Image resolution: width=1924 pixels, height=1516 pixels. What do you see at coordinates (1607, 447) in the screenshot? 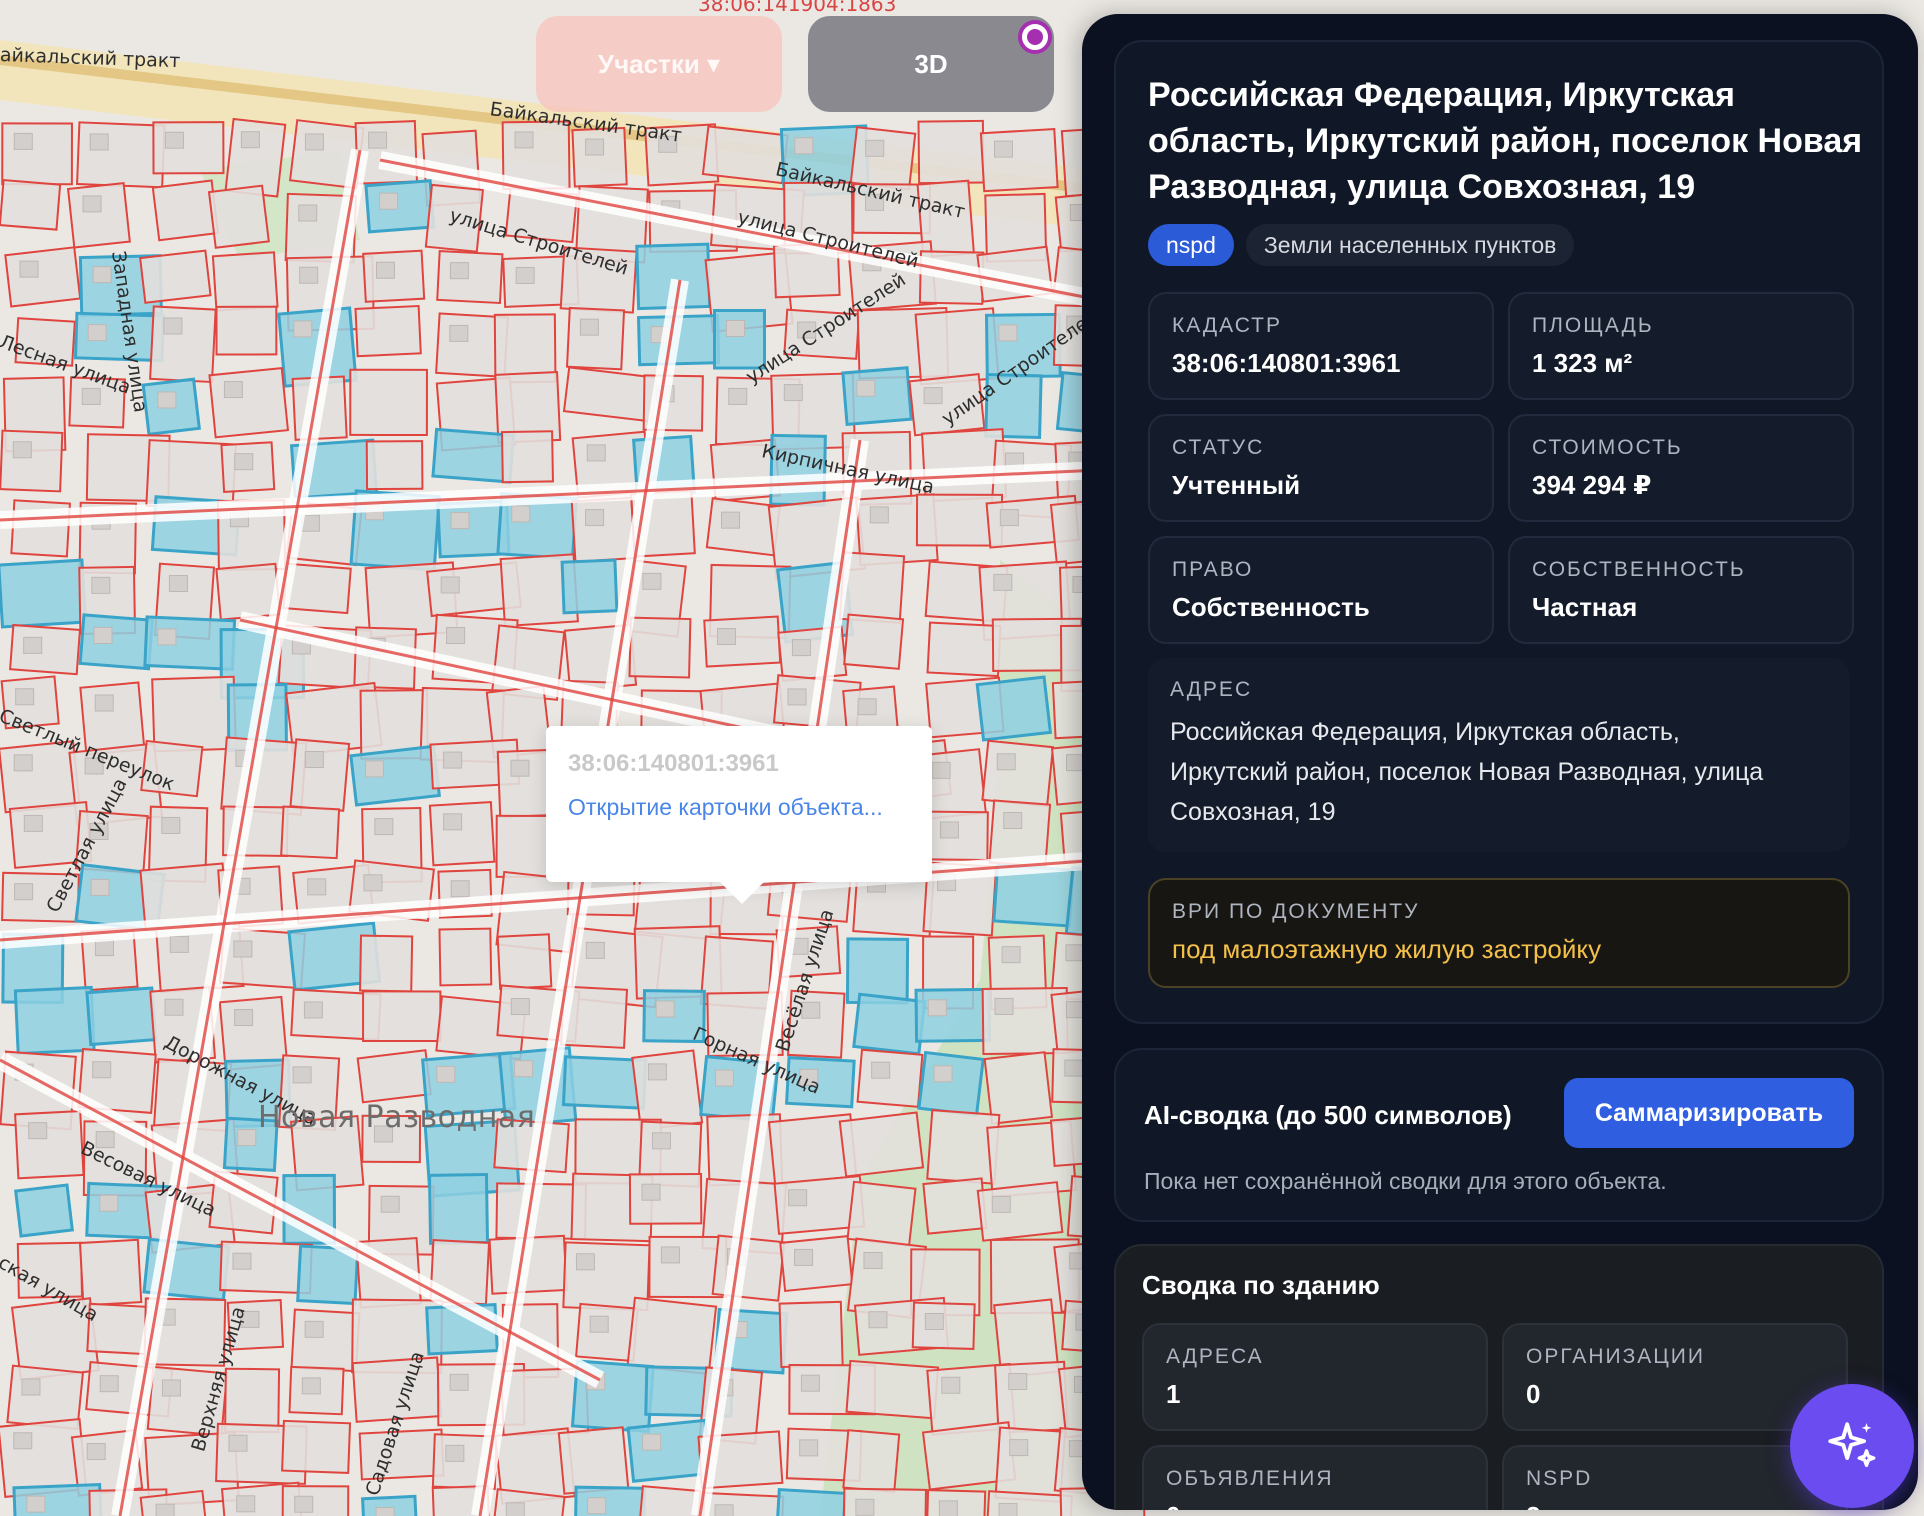
I see `field-label: СТОИМОСТЬ` at bounding box center [1607, 447].